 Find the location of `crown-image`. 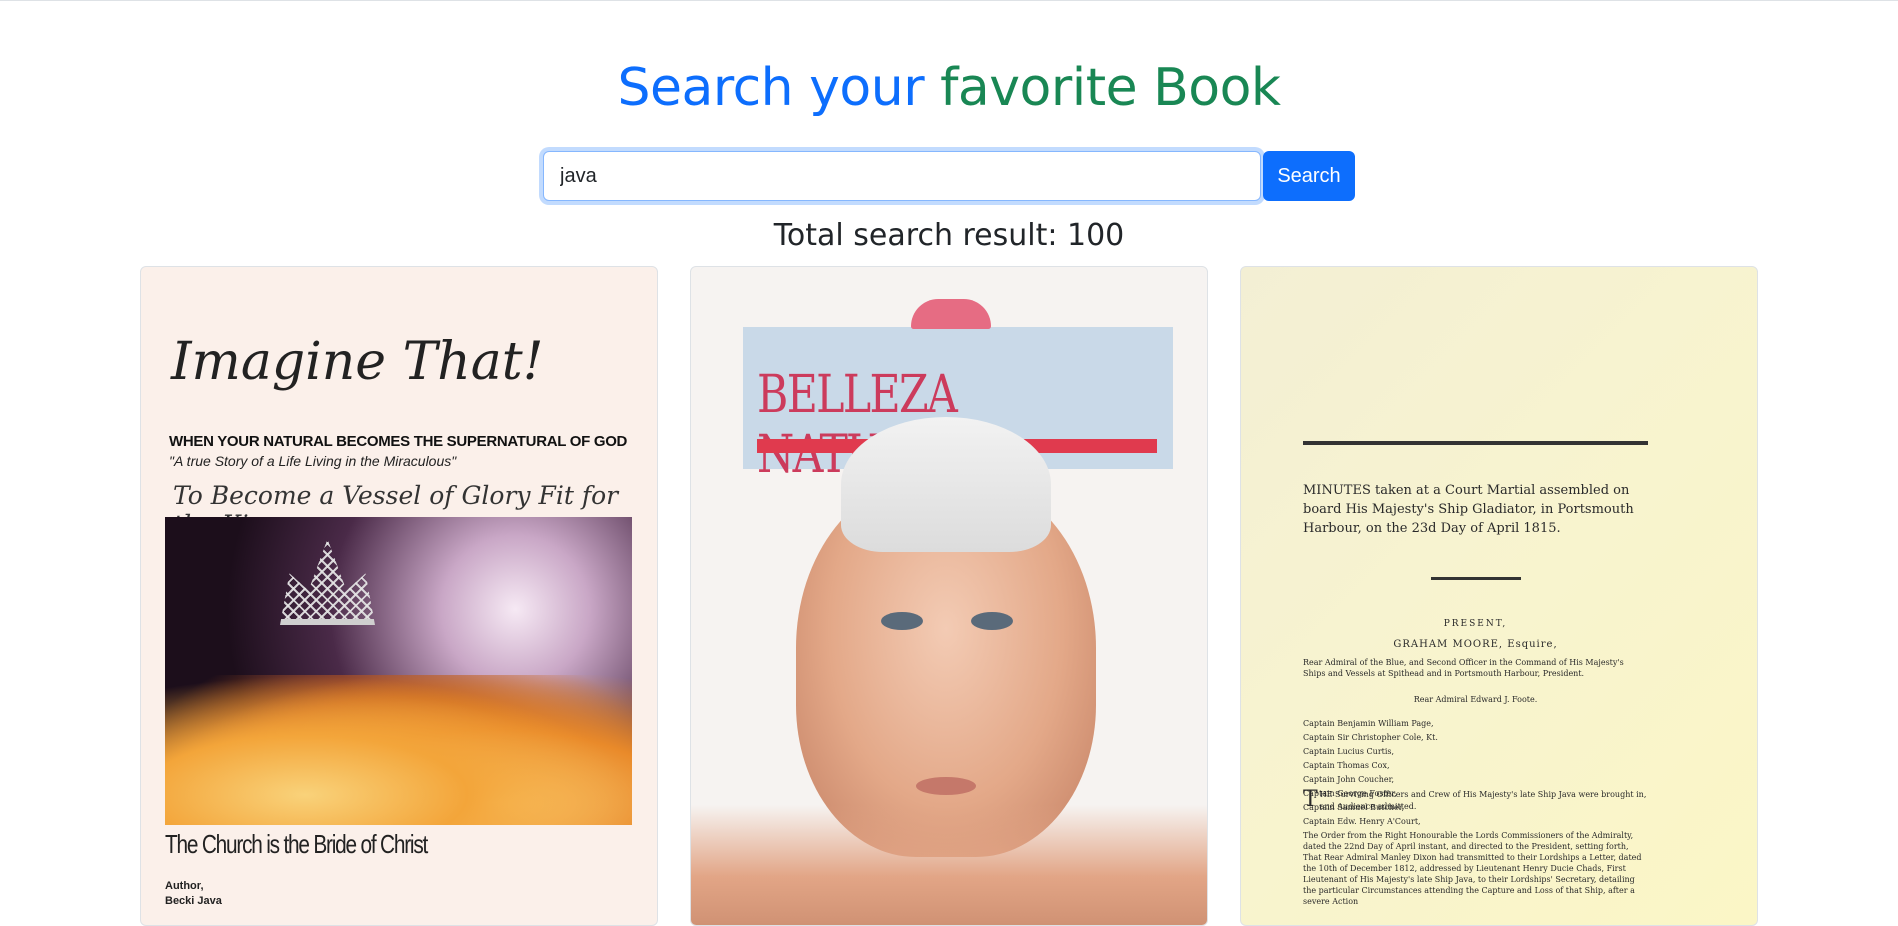

crown-image is located at coordinates (327, 582).